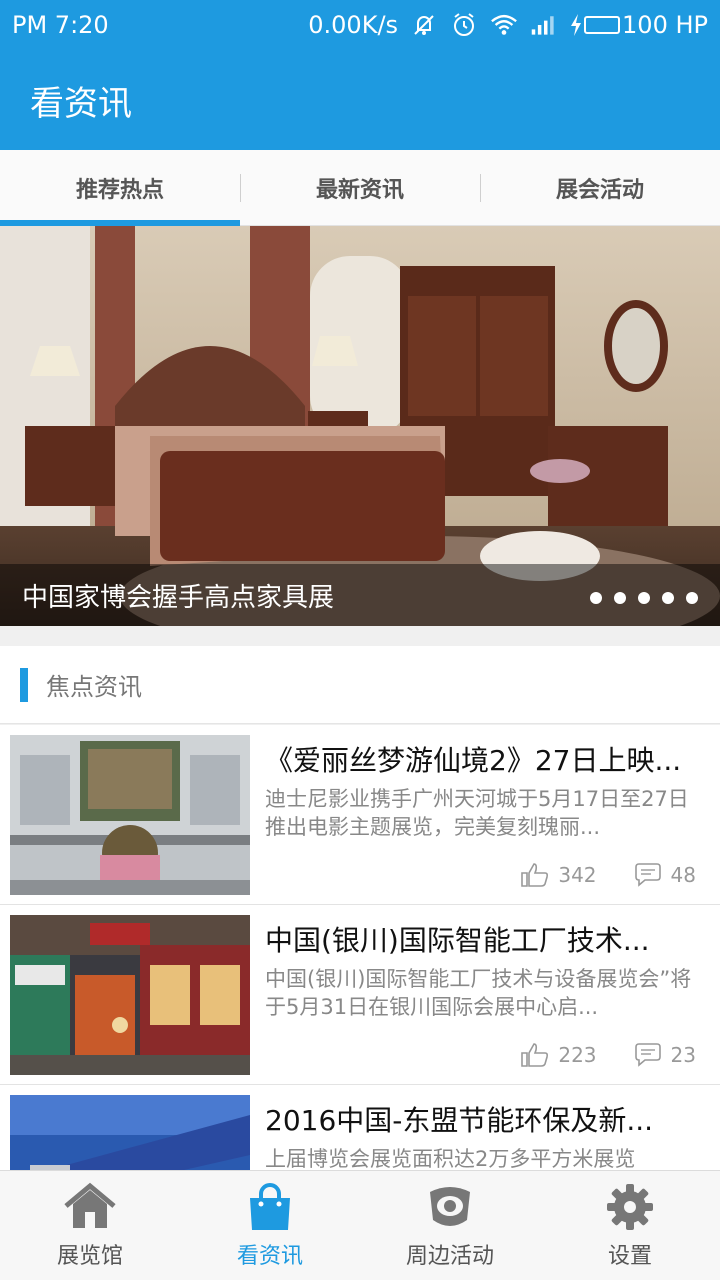  I want to click on tab-label: 推荐热点, so click(119, 190).